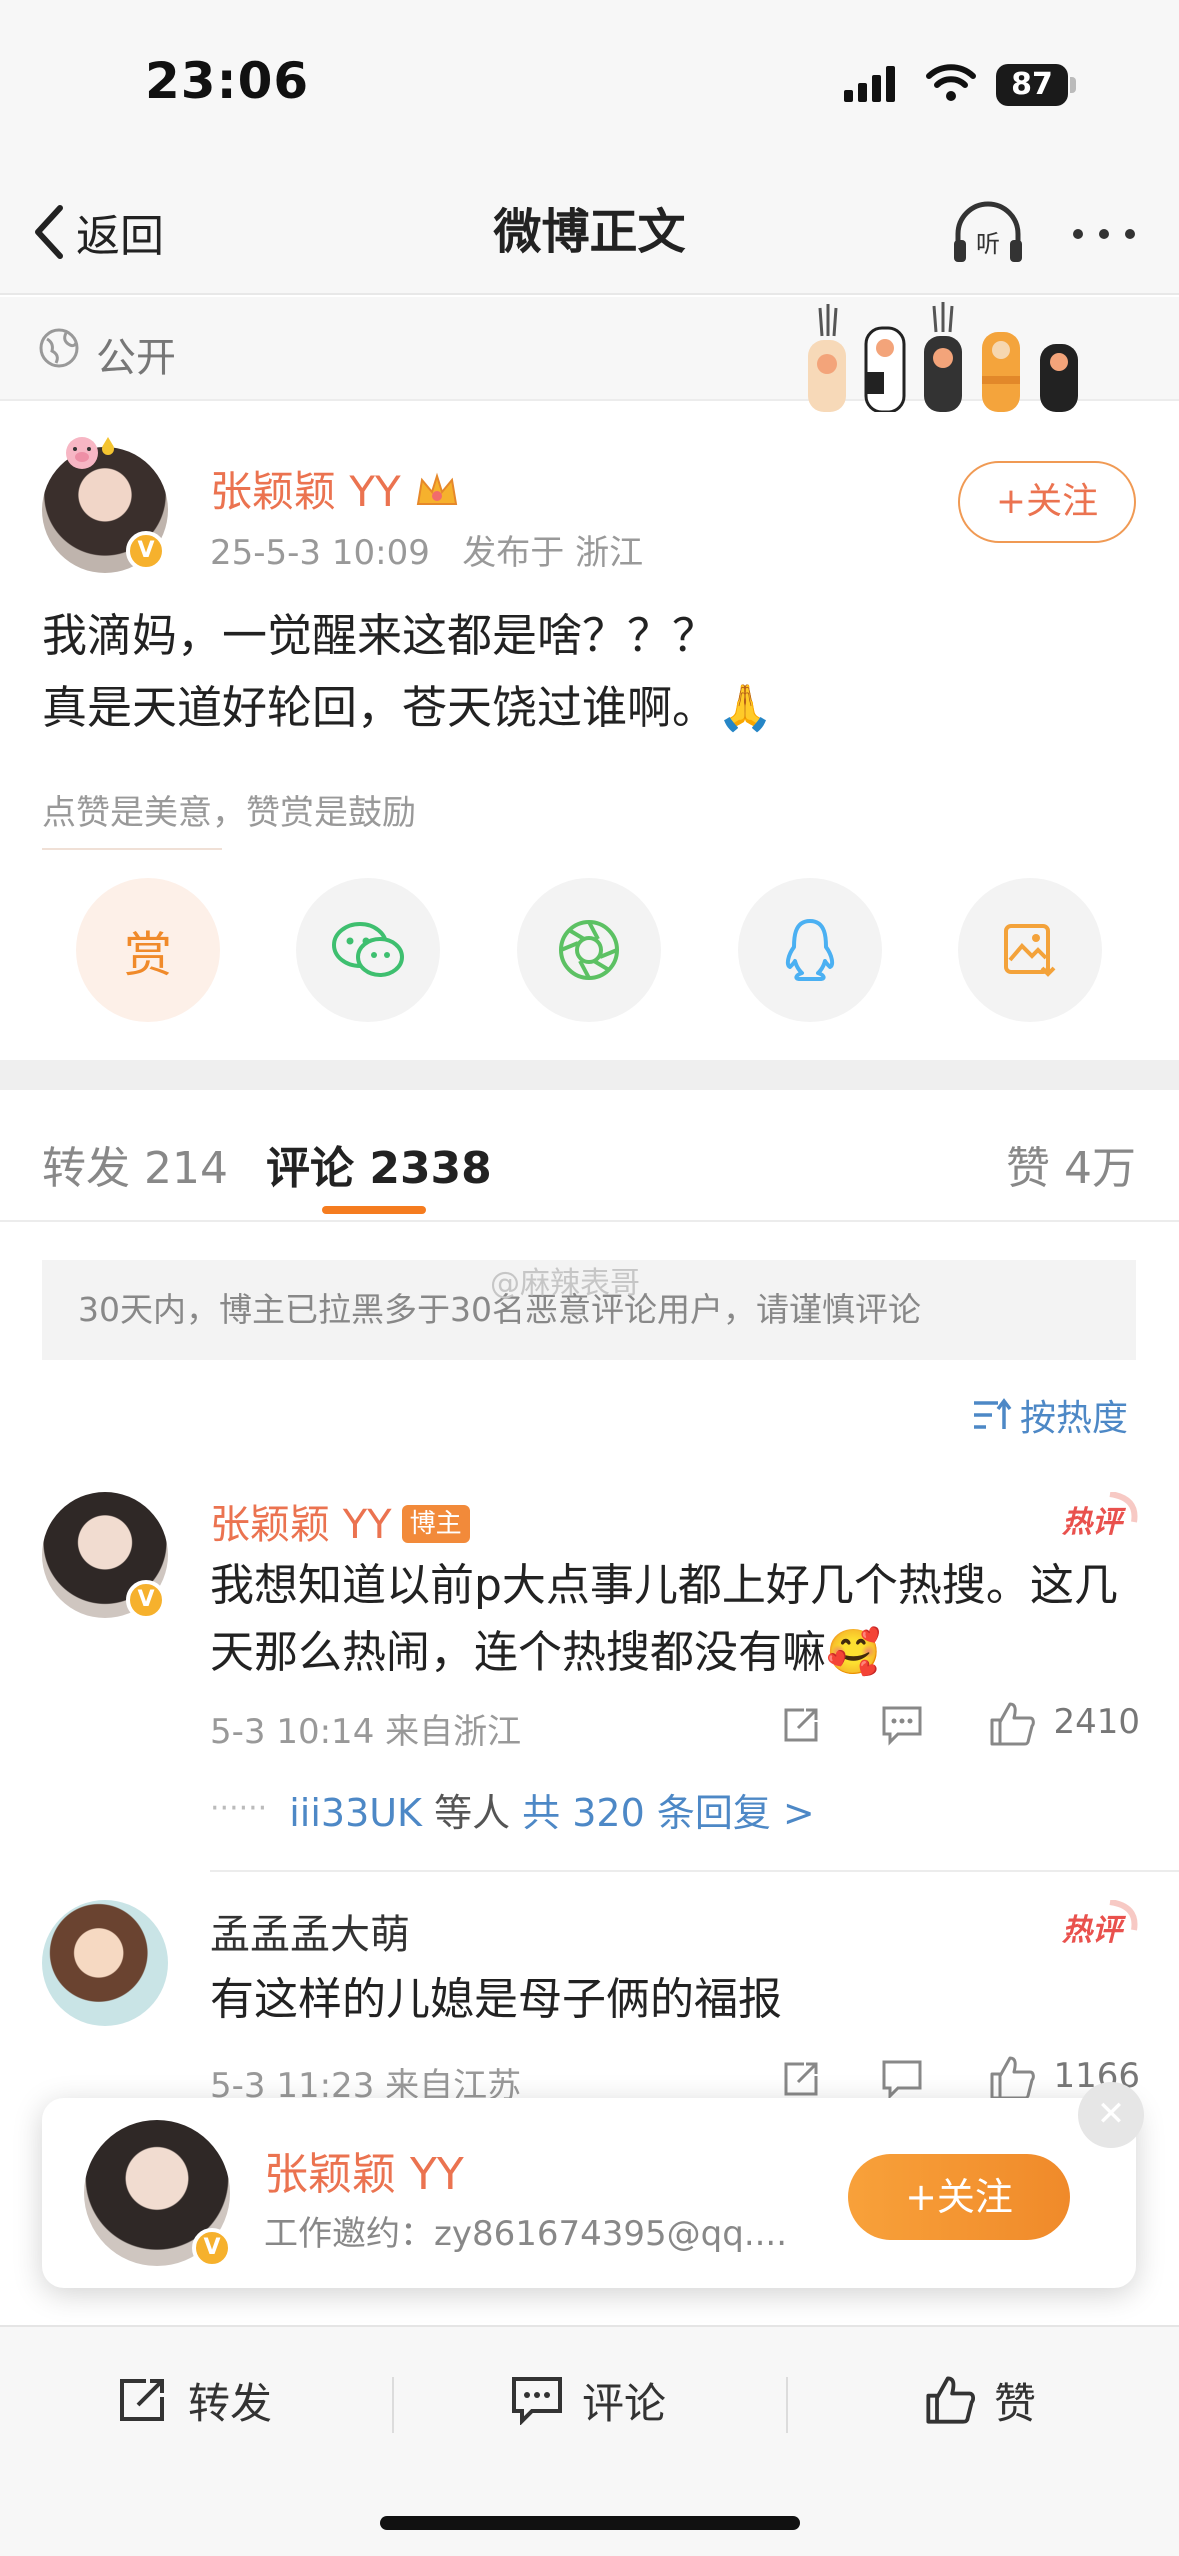  What do you see at coordinates (589, 85) in the screenshot?
I see `status-bar: 23:06 87` at bounding box center [589, 85].